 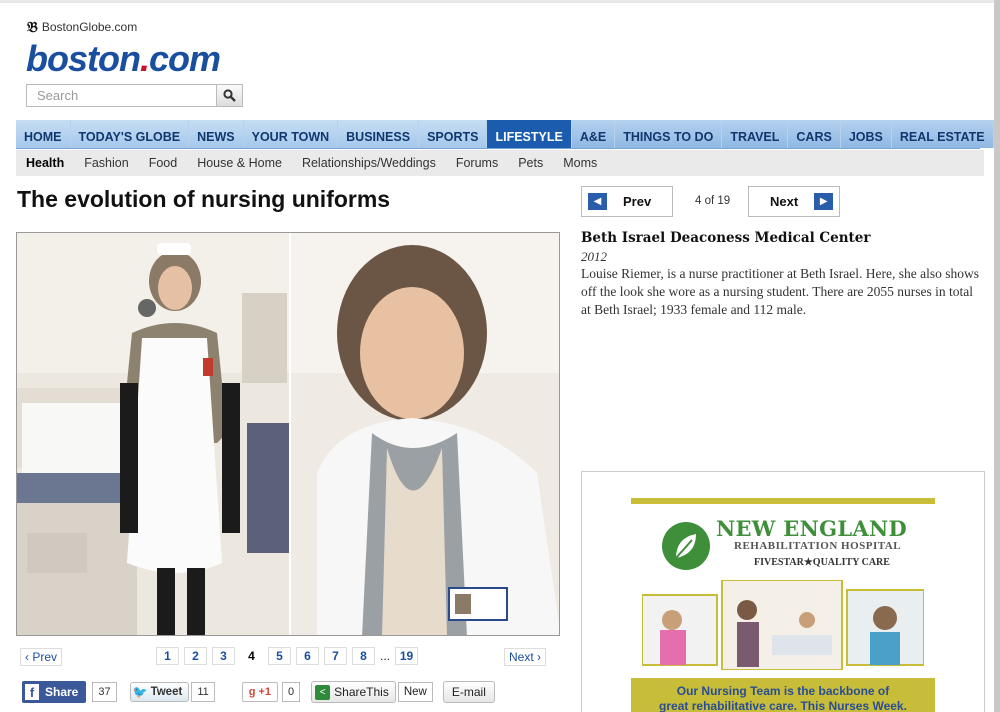 I want to click on nav-item-jobs: JOBS, so click(x=866, y=134).